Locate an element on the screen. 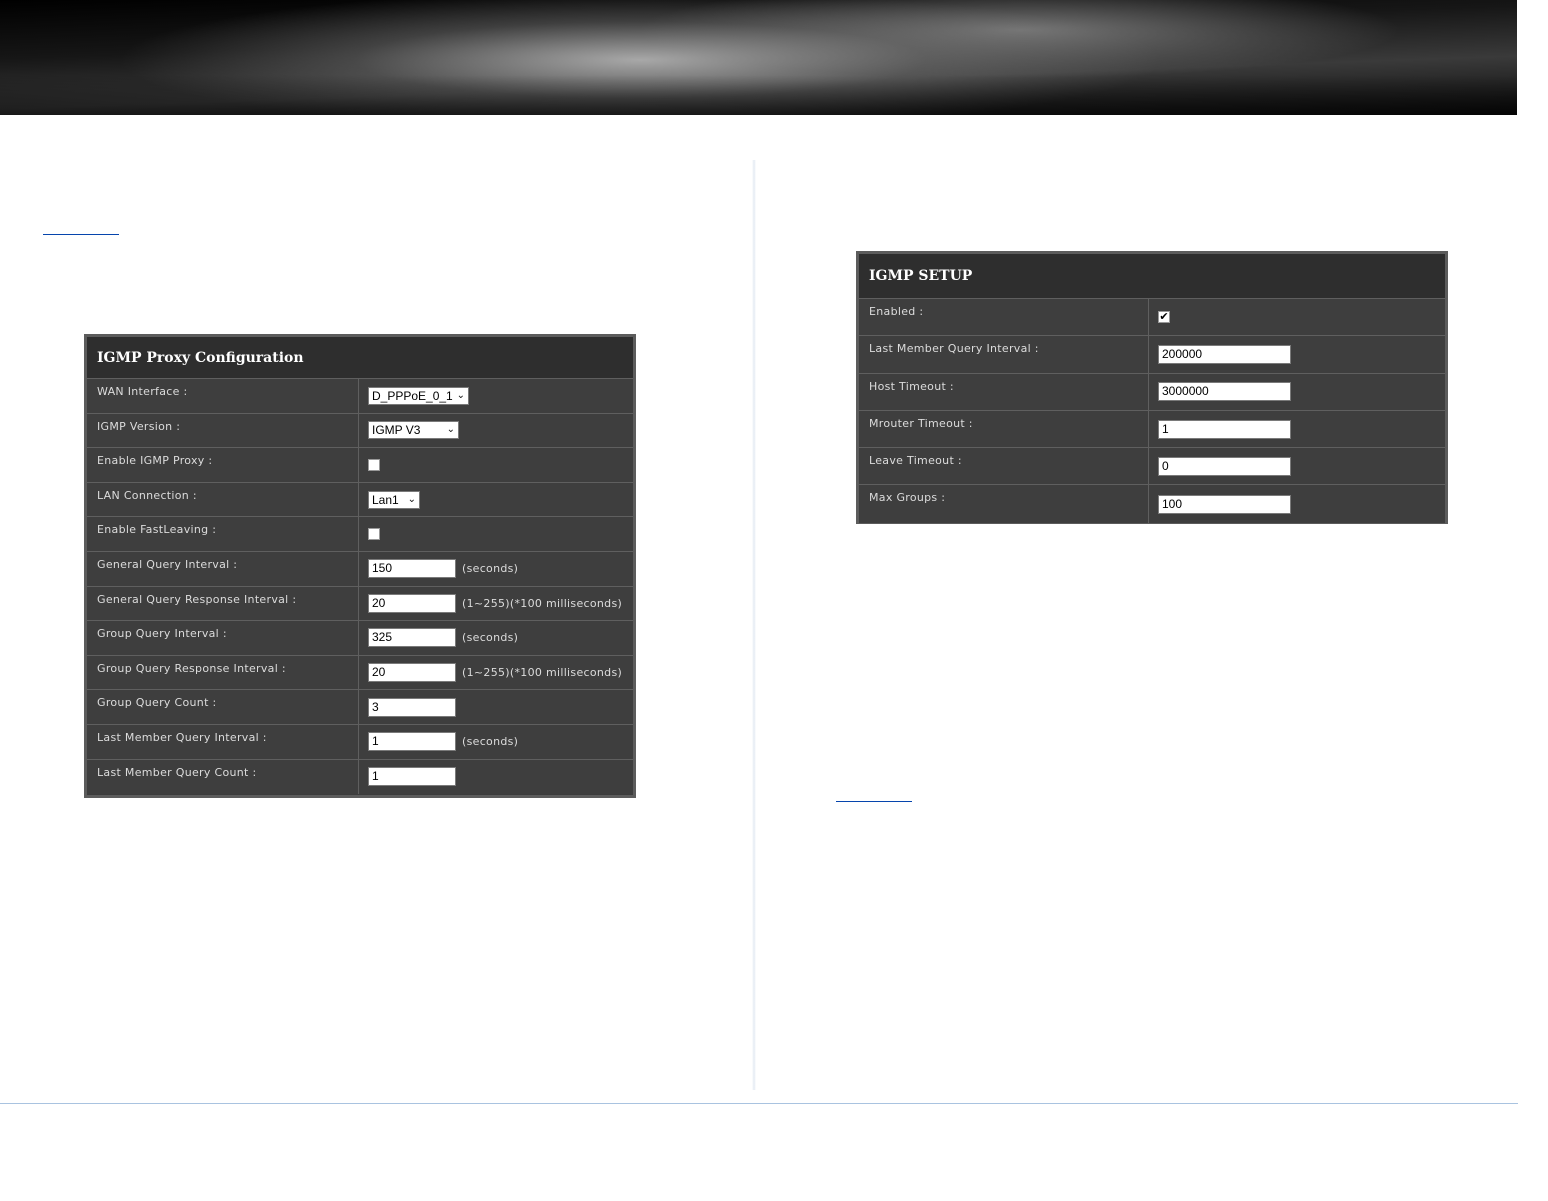 The width and height of the screenshot is (1548, 1201). field-value-cell: 0 is located at coordinates (1297, 466).